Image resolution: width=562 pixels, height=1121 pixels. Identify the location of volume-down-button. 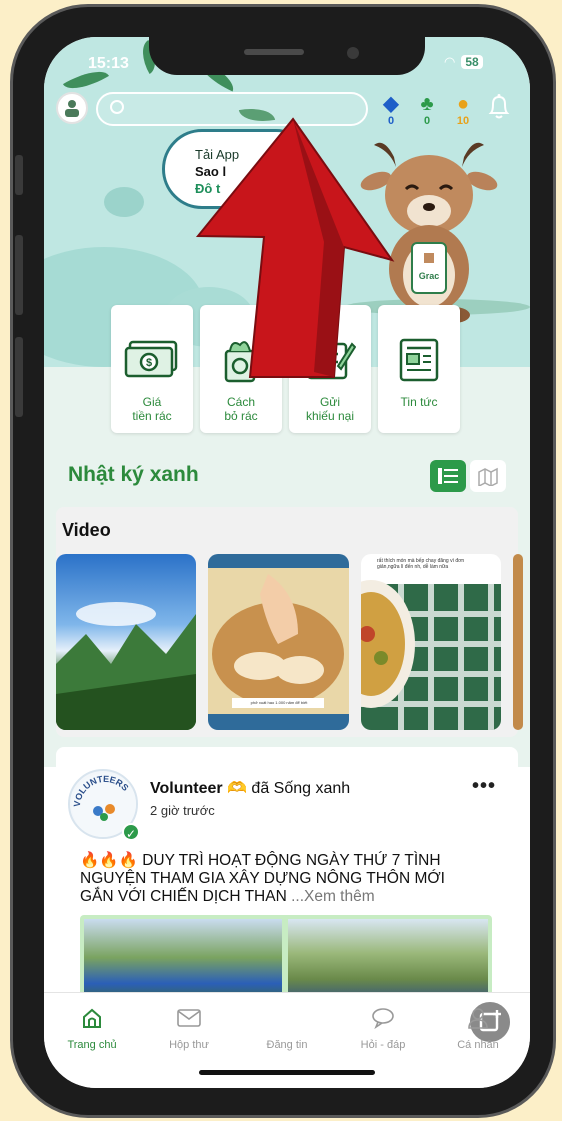
(19, 377).